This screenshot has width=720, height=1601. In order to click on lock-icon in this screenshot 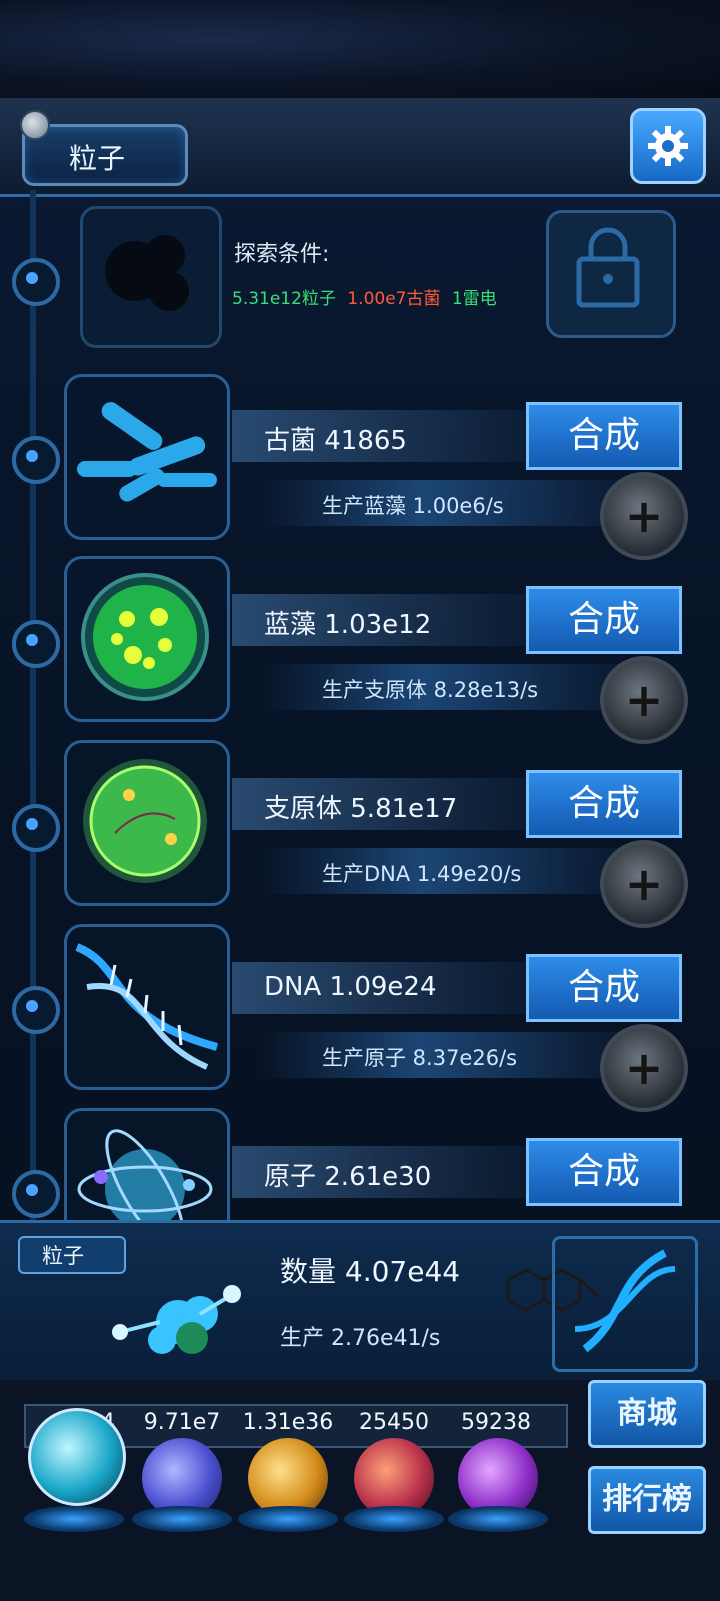, I will do `click(608, 267)`.